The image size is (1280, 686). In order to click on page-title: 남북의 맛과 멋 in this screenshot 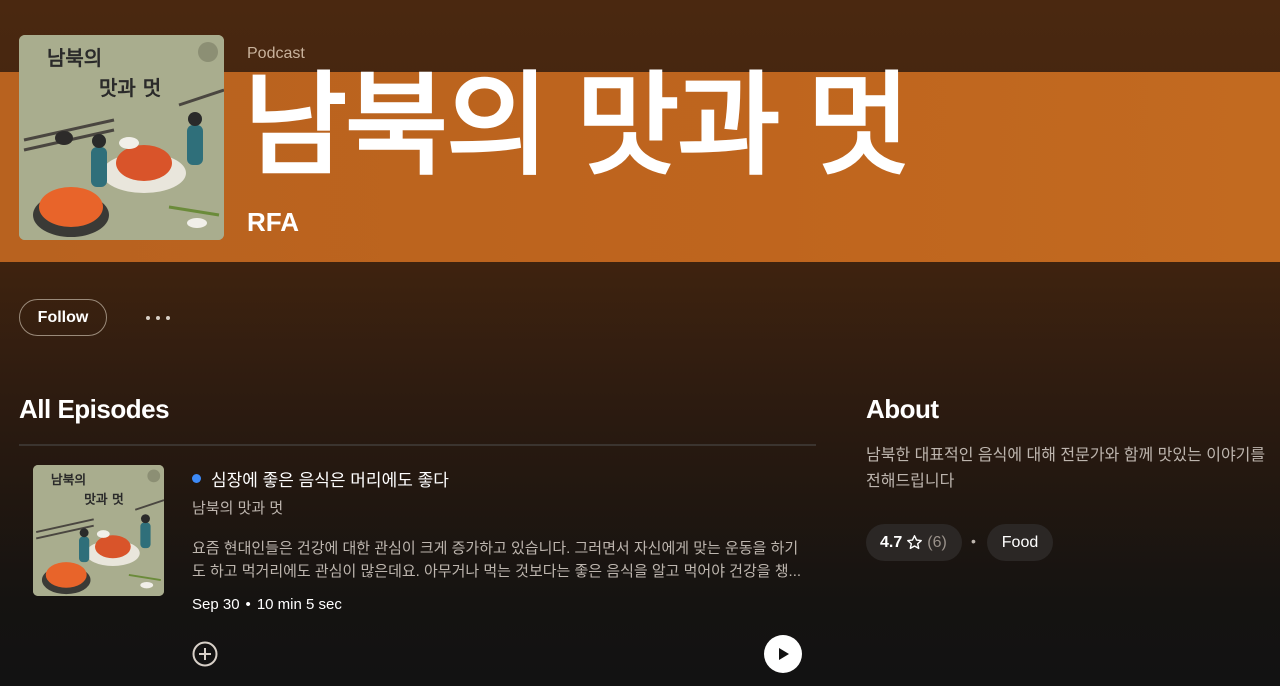, I will do `click(577, 125)`.